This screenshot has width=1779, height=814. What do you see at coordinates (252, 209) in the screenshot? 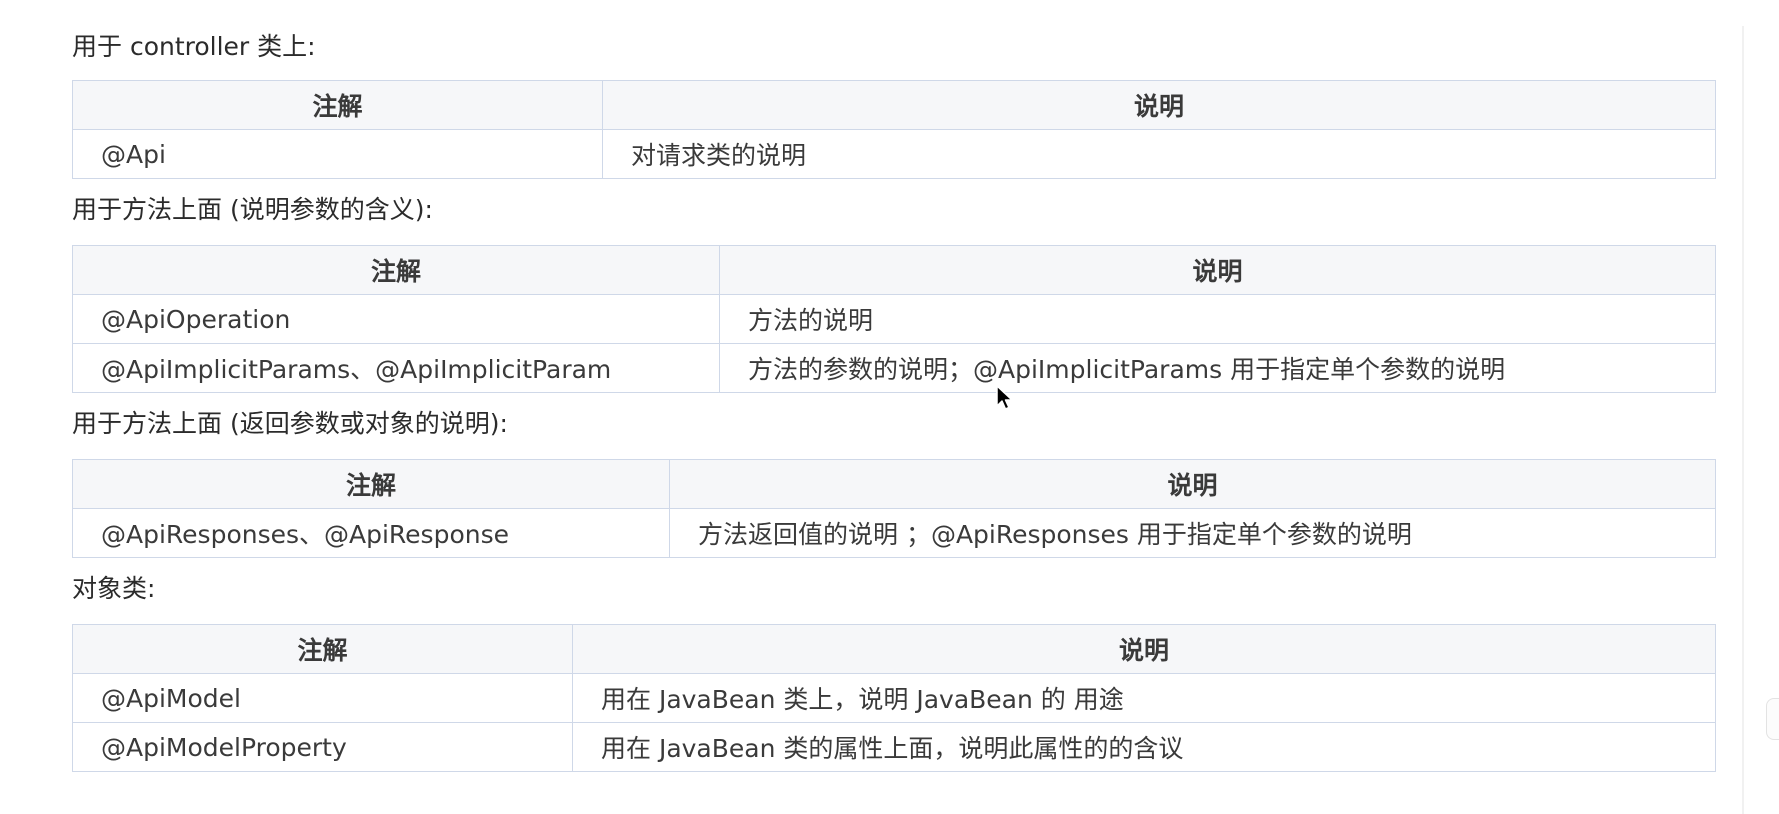
I see `section-title-method-params: 用于方法上面 (说明参数的含义):` at bounding box center [252, 209].